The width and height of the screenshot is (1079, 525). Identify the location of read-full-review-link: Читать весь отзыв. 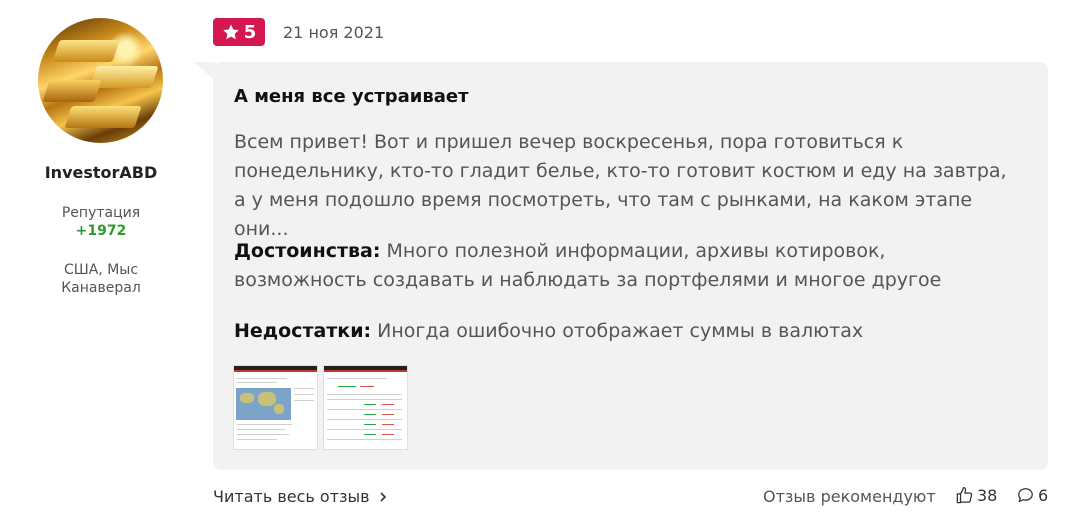
(300, 496).